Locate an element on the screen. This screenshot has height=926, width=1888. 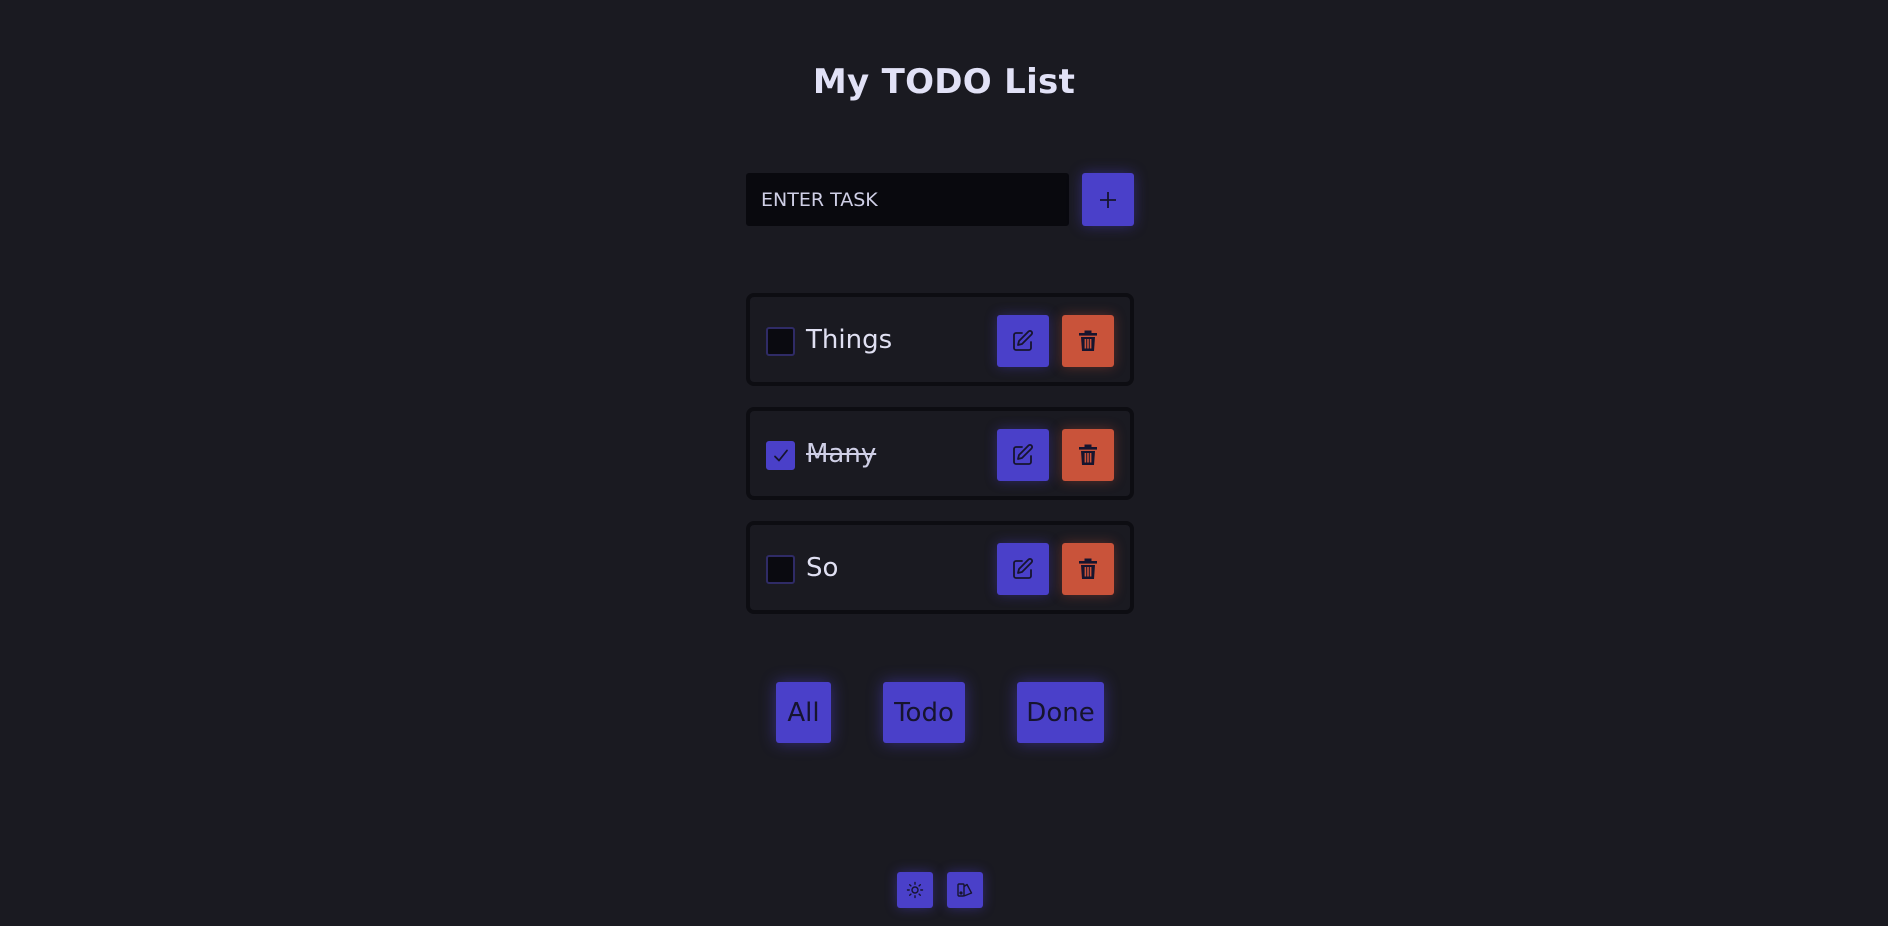
palette-icon is located at coordinates (965, 890).